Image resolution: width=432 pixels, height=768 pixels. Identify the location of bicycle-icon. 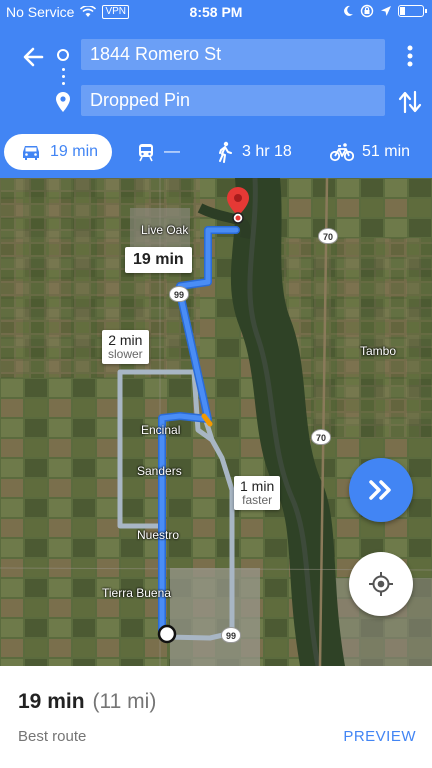
(342, 152).